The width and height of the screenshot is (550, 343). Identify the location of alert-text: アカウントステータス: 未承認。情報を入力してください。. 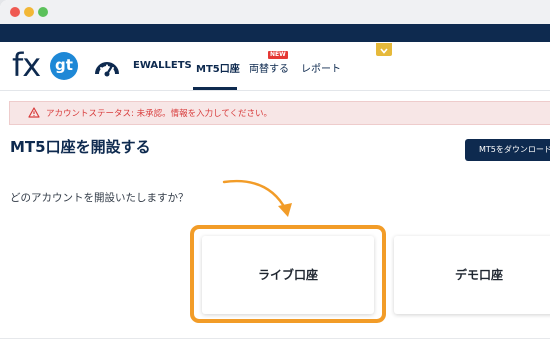
(159, 114).